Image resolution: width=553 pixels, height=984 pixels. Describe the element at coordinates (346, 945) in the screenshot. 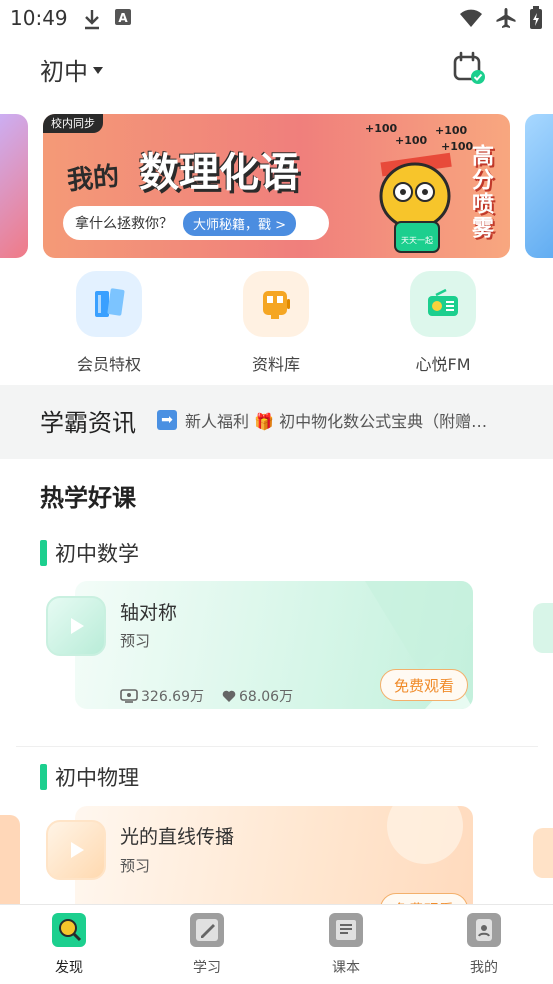

I see `tab-textbook: 课本` at that location.